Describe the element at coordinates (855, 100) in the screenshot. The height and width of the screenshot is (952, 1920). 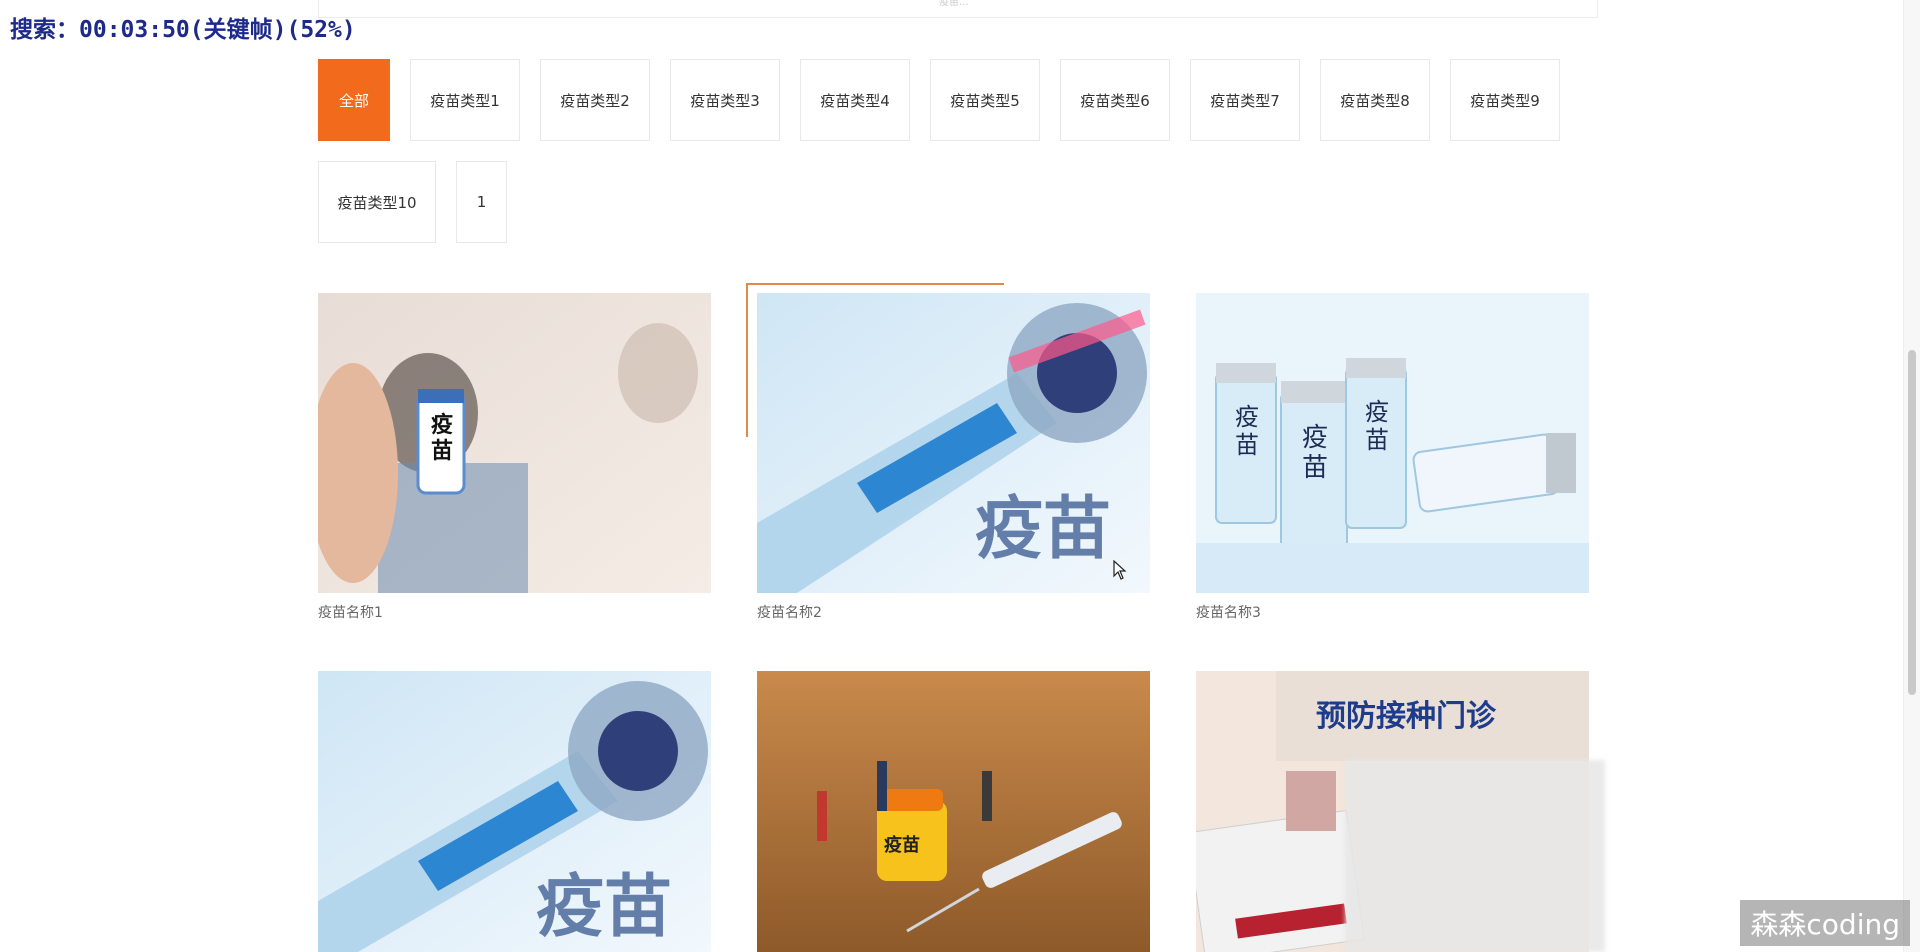
I see `filter-type-4: 疫苗类型4` at that location.